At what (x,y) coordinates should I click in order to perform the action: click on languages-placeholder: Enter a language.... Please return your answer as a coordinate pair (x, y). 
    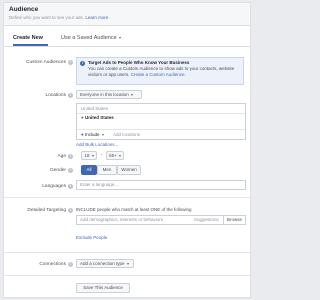
    Looking at the image, I should click on (99, 184).